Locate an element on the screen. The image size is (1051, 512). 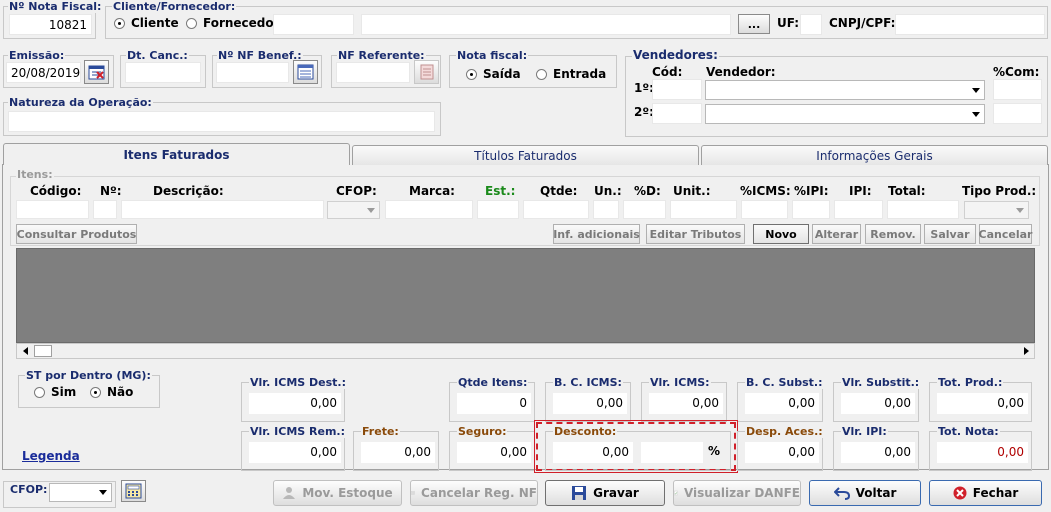
vlr-icms-rem-value: 0,00 is located at coordinates (295, 452).